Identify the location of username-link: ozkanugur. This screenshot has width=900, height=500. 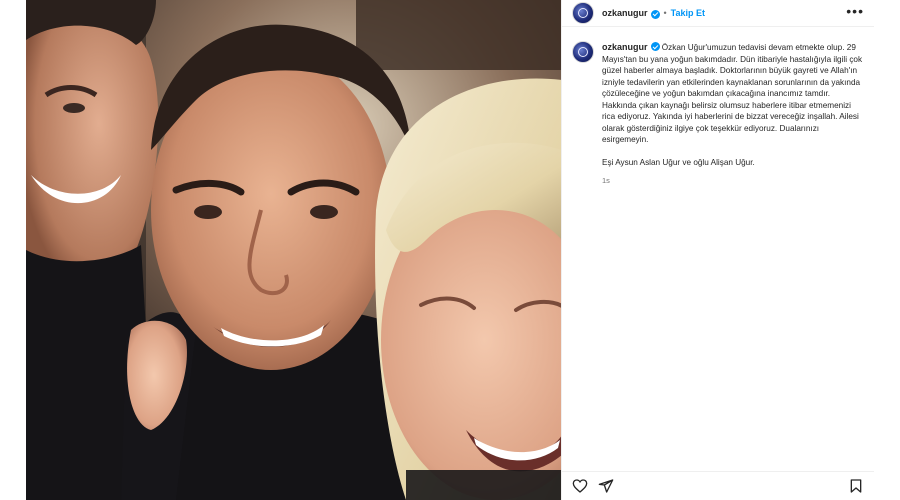
(625, 13).